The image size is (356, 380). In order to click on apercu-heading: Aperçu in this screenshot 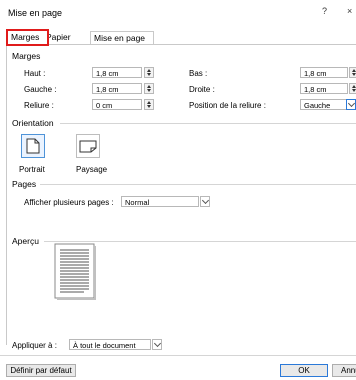, I will do `click(25, 241)`.